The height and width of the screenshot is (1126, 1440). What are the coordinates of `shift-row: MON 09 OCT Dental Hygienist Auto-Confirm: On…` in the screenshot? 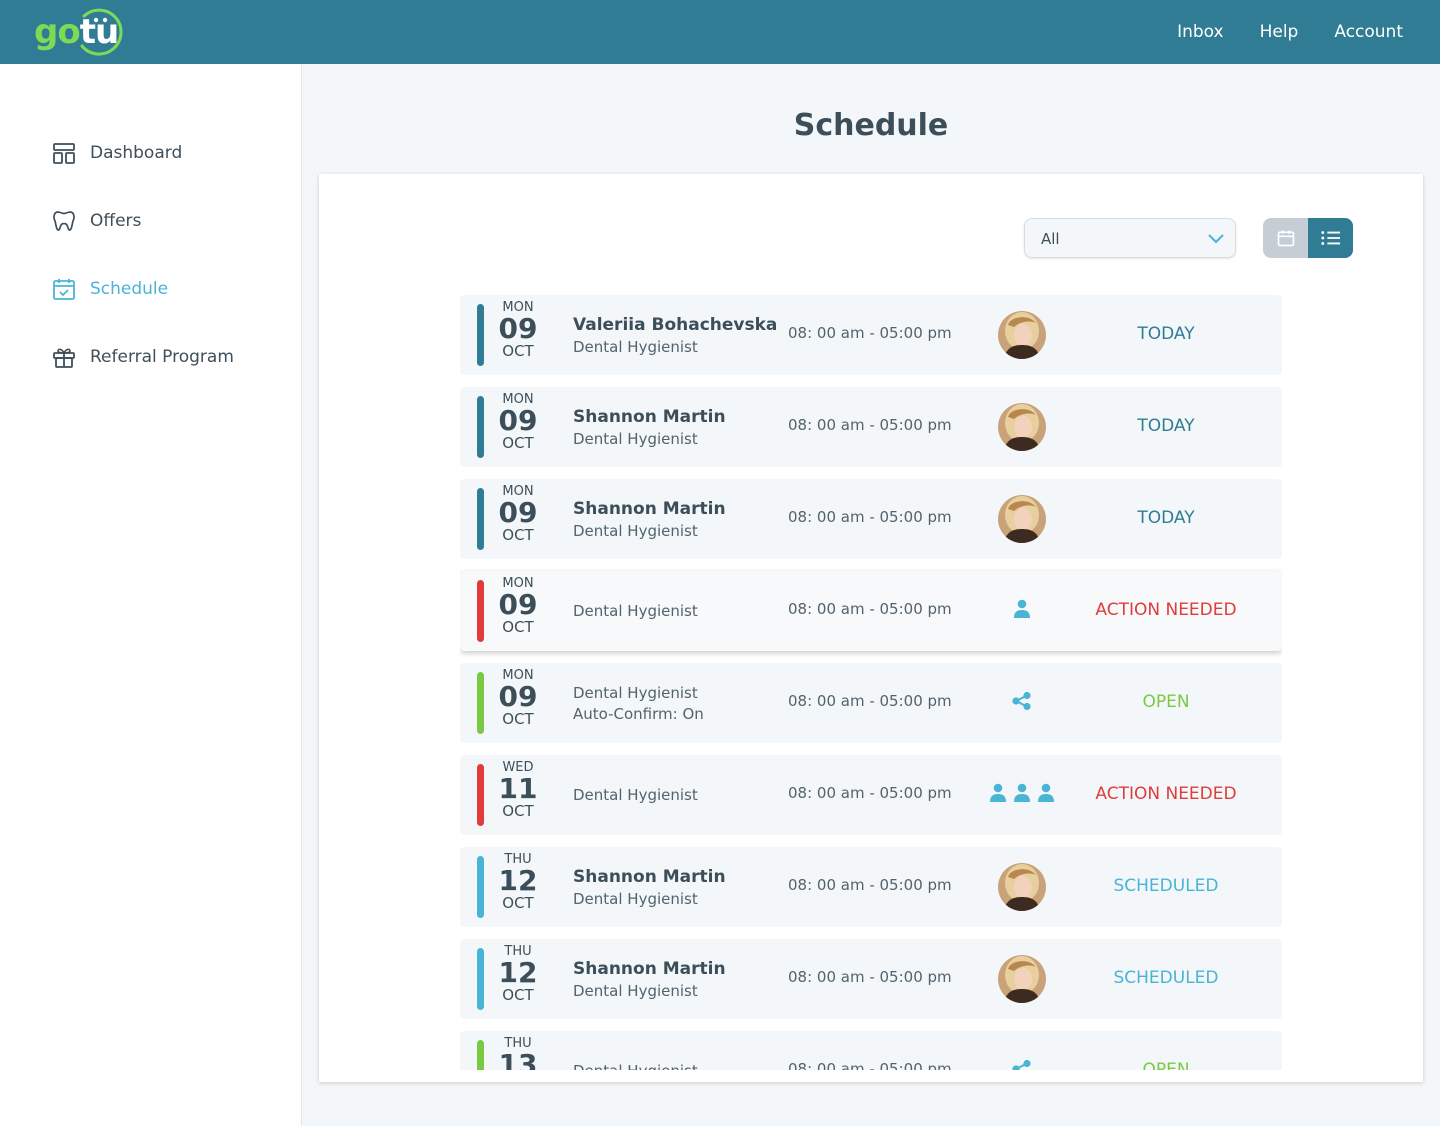 It's located at (871, 703).